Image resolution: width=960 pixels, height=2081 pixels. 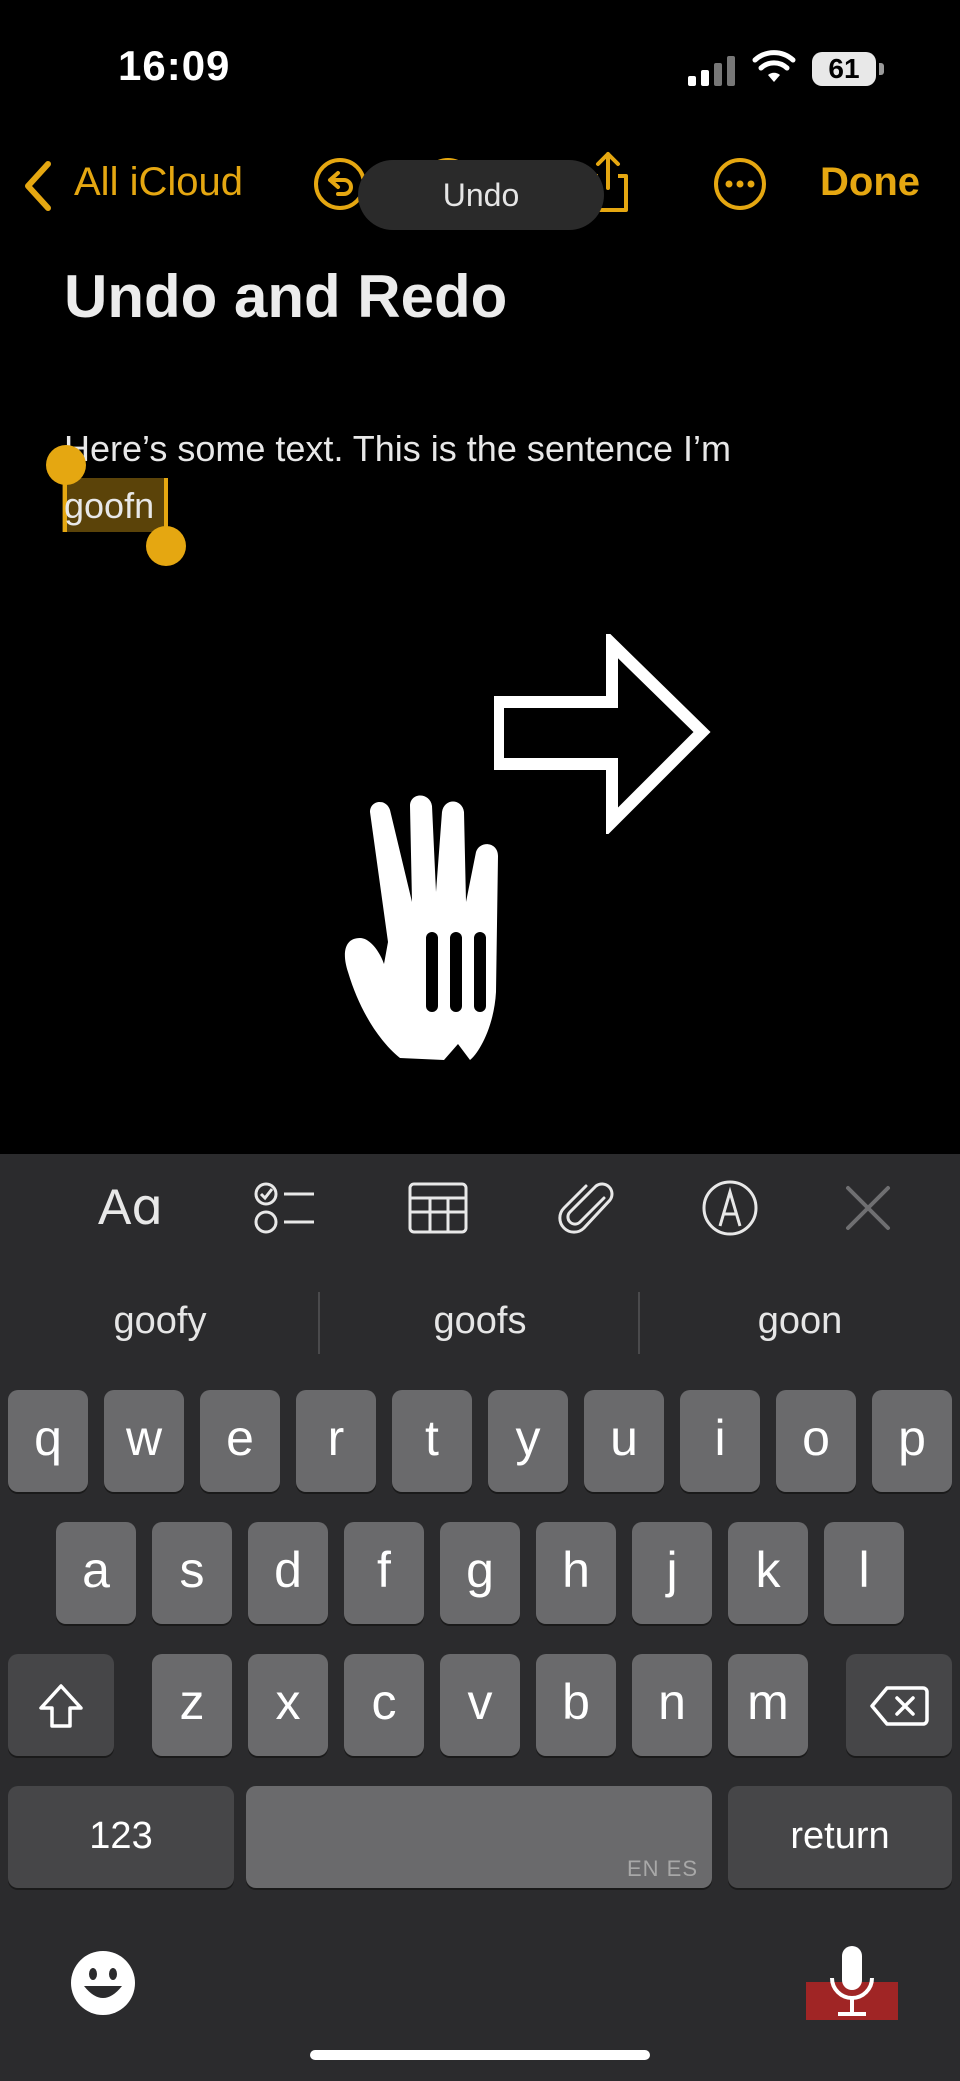 I want to click on key-m: m, so click(x=768, y=1705).